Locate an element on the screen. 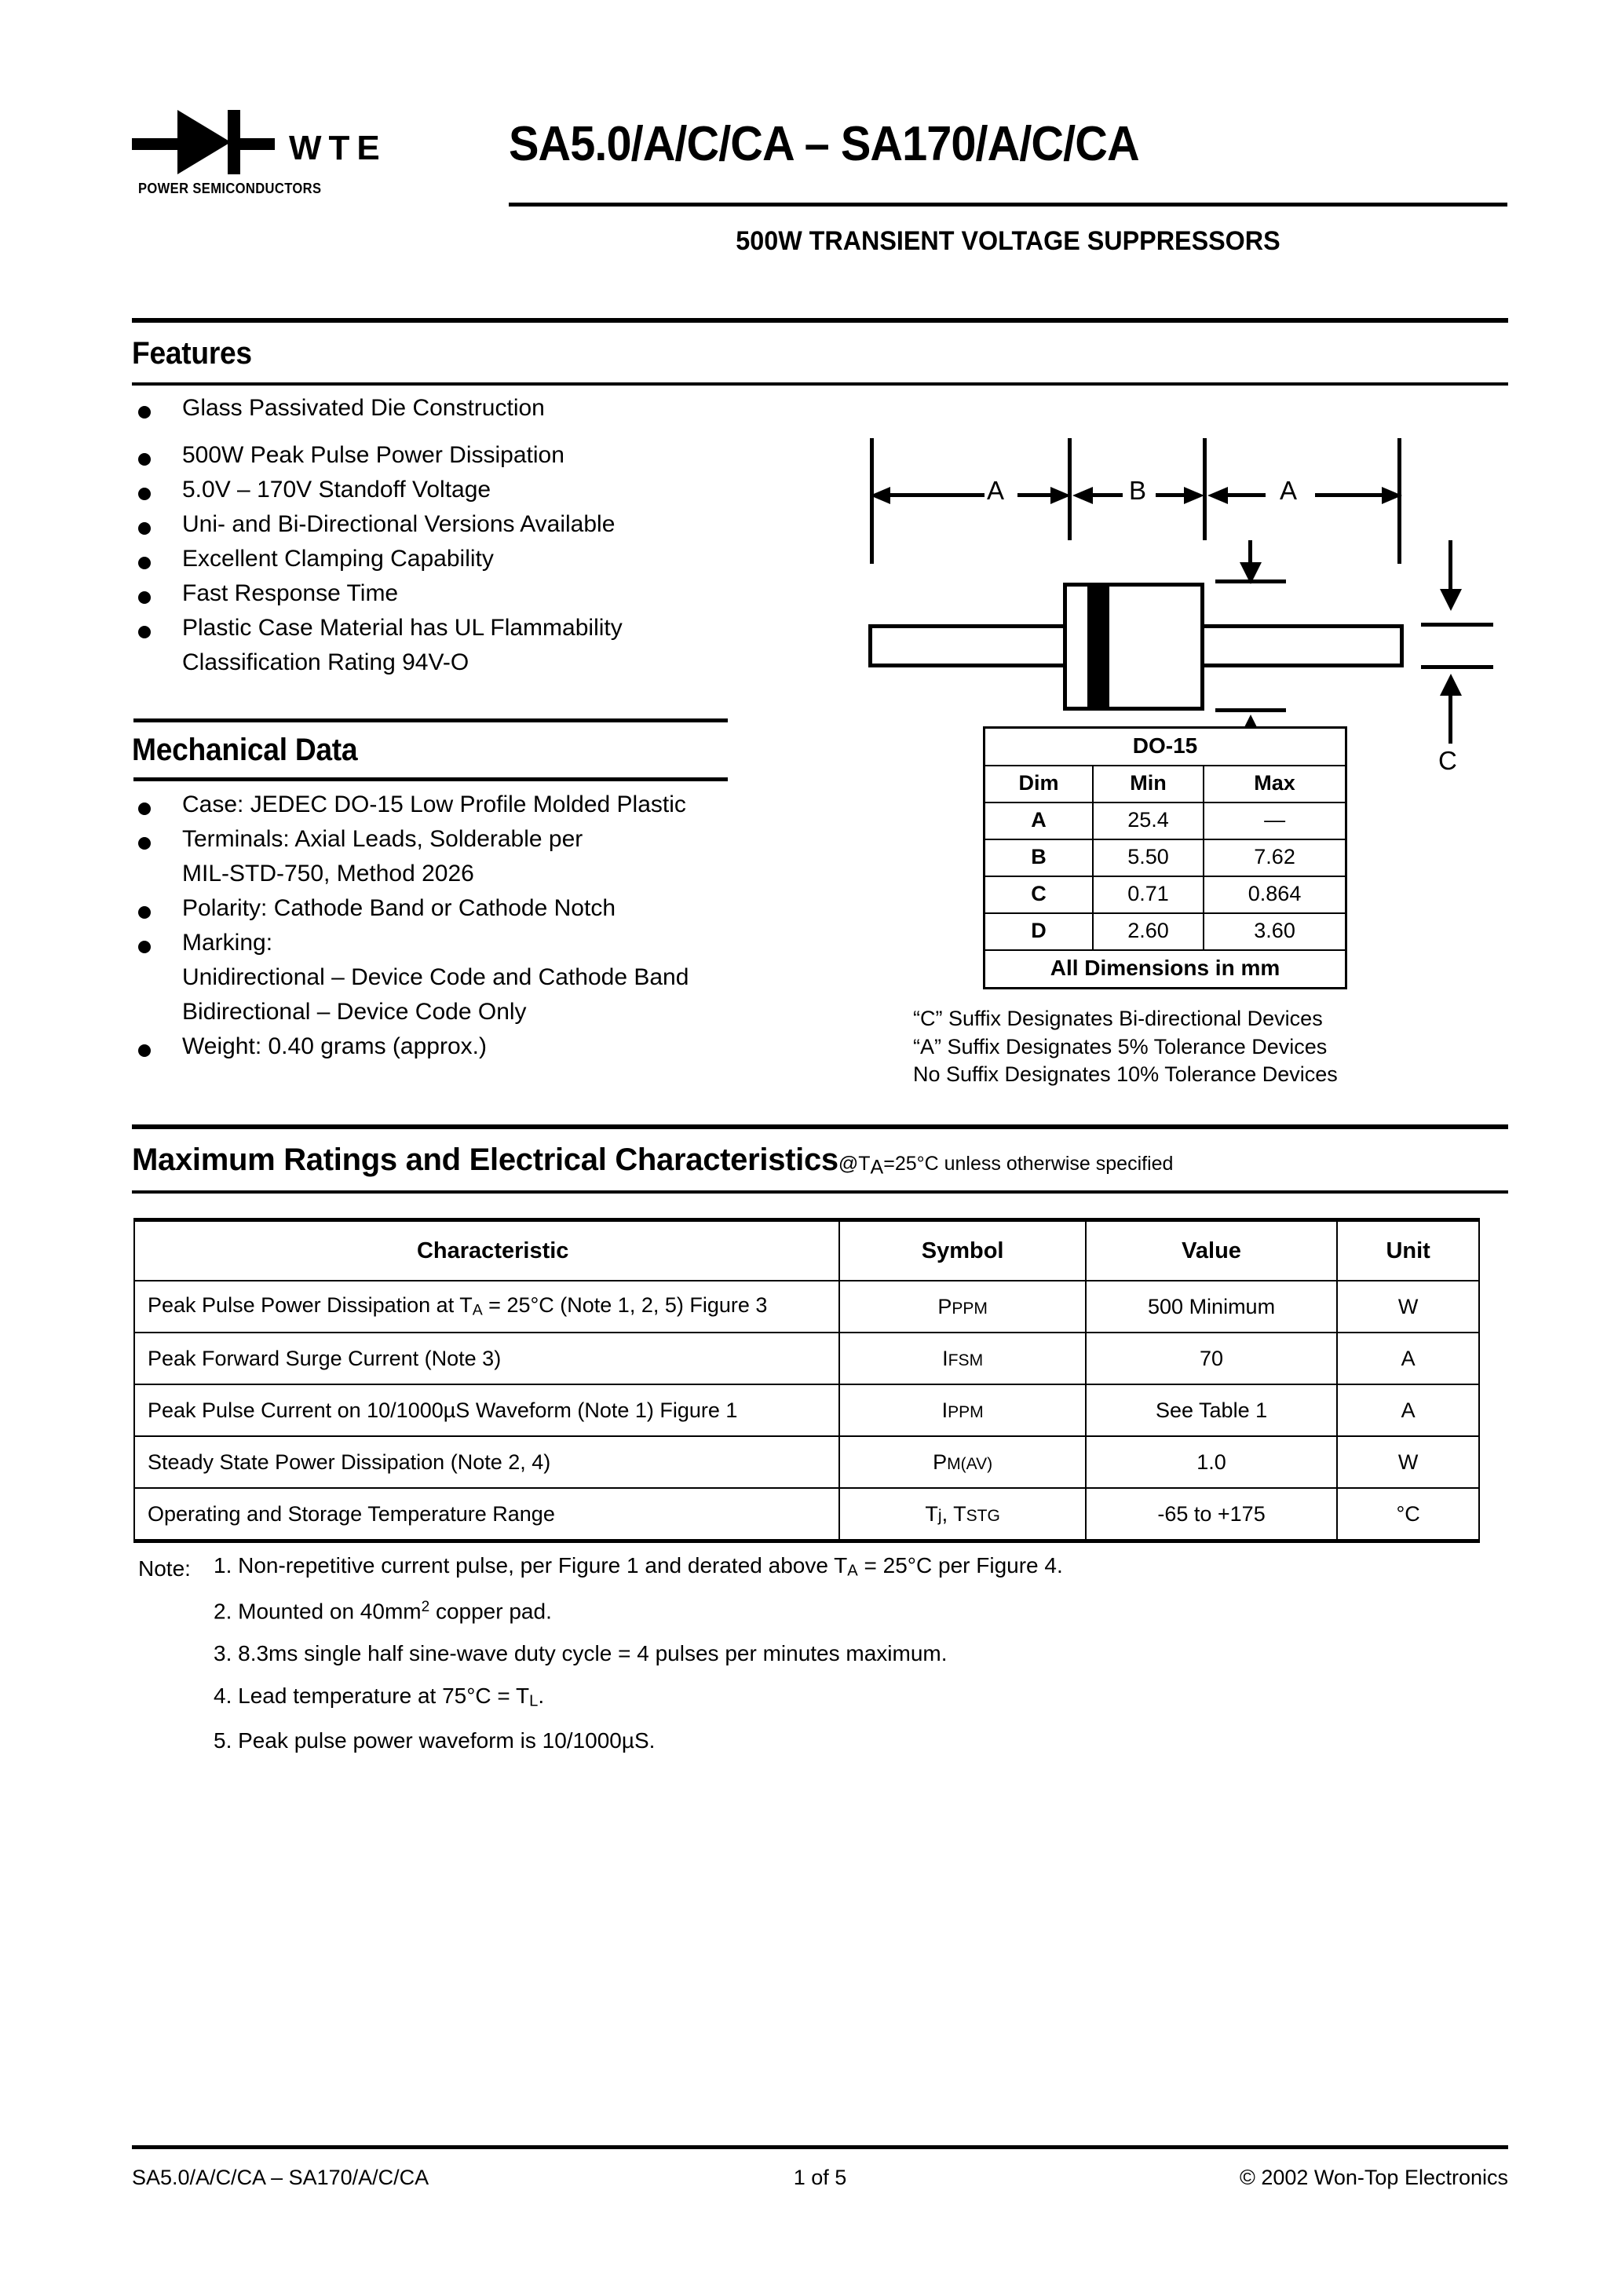  sym-main: P is located at coordinates (945, 1306).